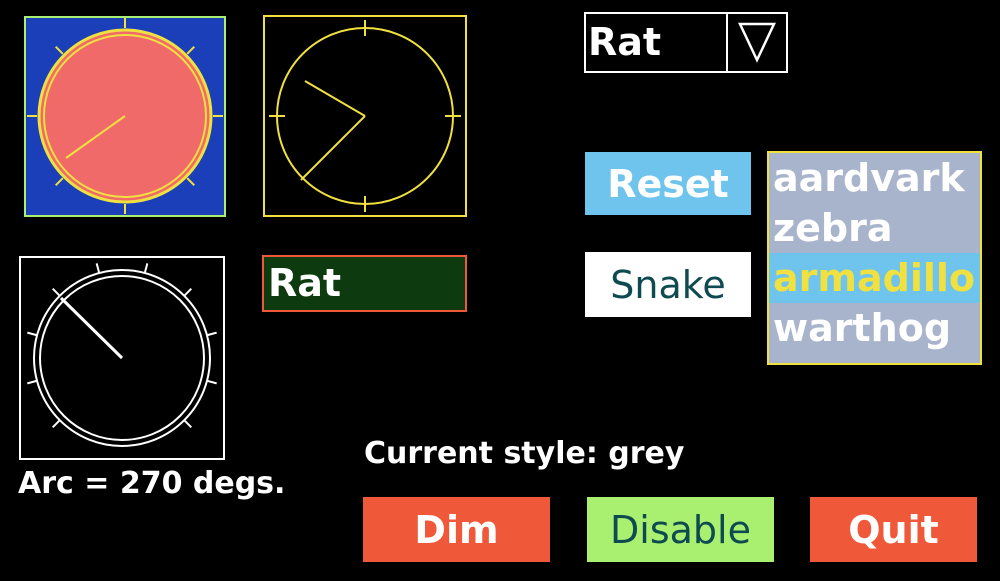 Image resolution: width=1000 pixels, height=581 pixels. Describe the element at coordinates (874, 328) in the screenshot. I see `list-item: warthog` at that location.